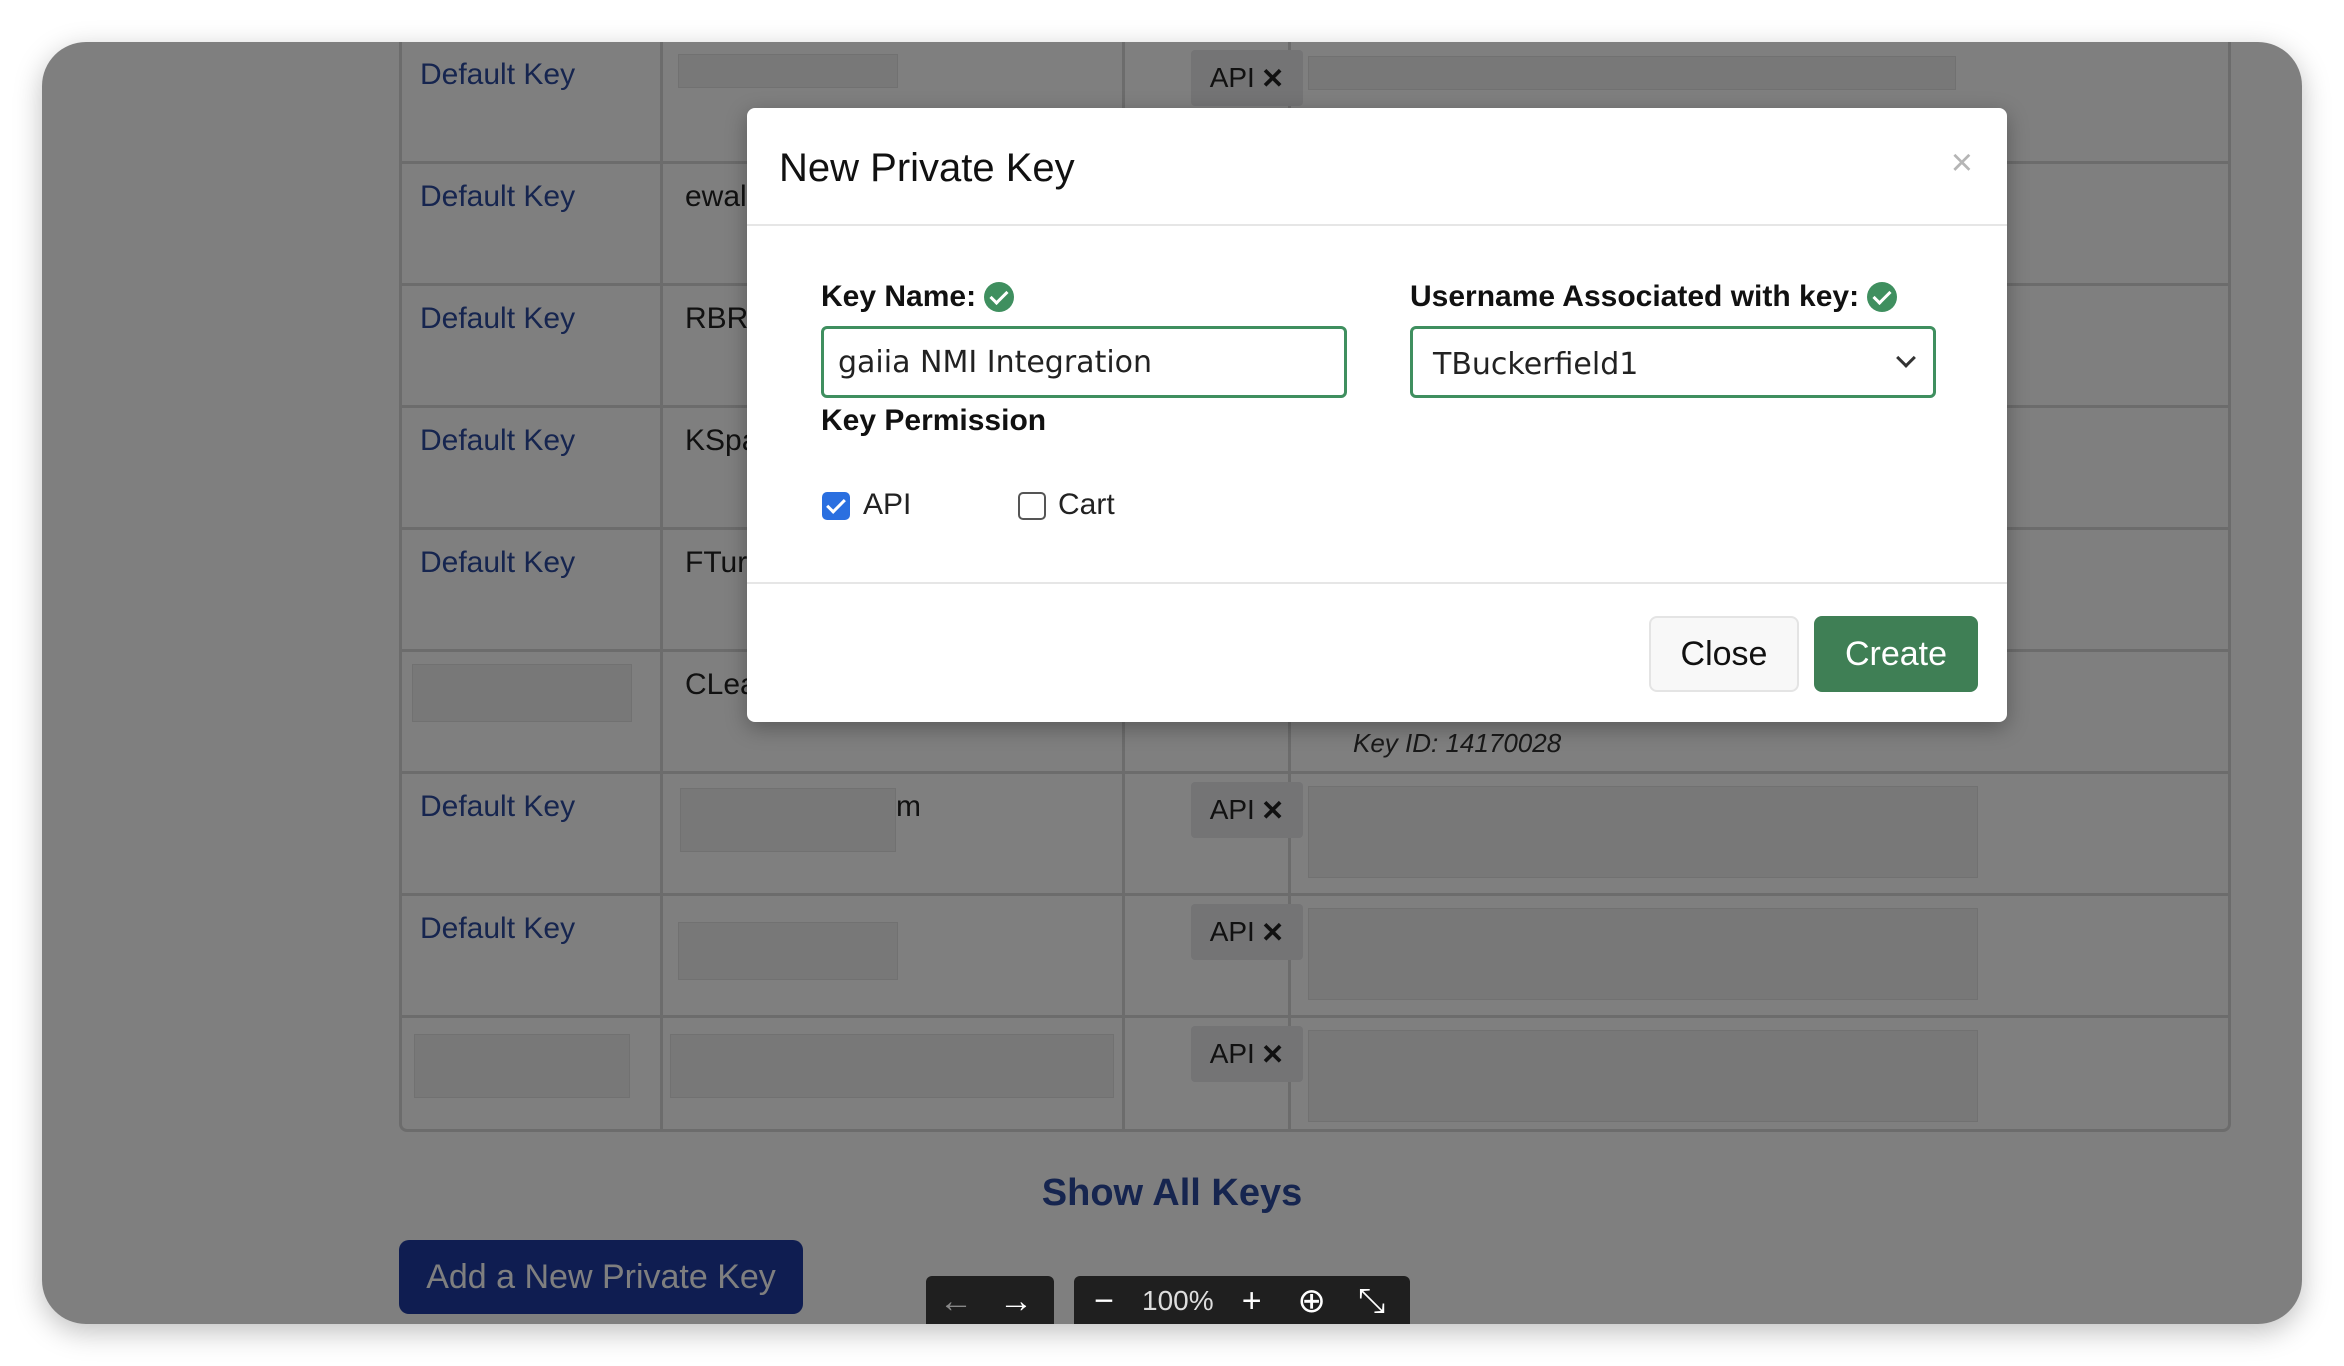 This screenshot has height=1366, width=2344. I want to click on close-icon: ×, so click(1962, 163).